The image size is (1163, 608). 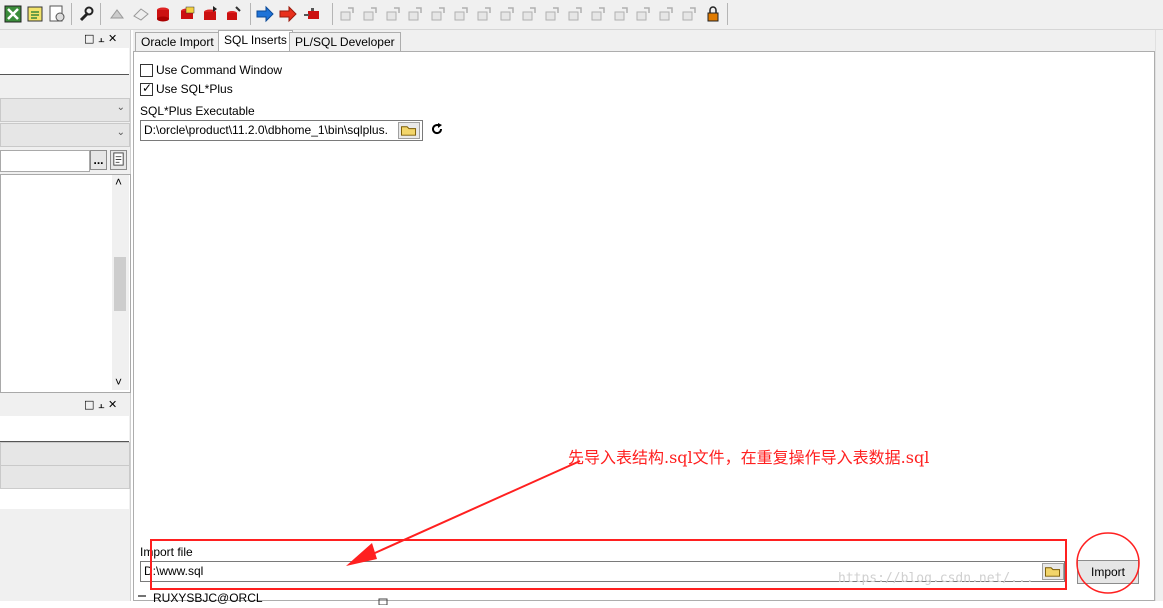 I want to click on dock-header-bottom: □ ⫠ ✕, so click(x=65, y=405).